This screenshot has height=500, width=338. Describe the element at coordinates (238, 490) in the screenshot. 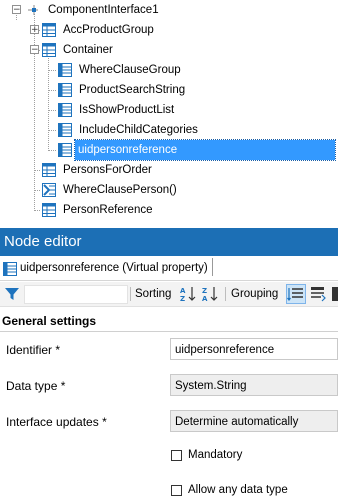

I see `allow-any-data-type-label: Allow any data type` at that location.